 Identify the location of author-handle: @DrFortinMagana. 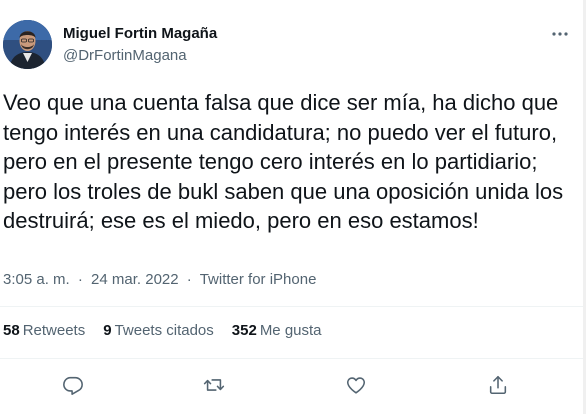
(125, 55).